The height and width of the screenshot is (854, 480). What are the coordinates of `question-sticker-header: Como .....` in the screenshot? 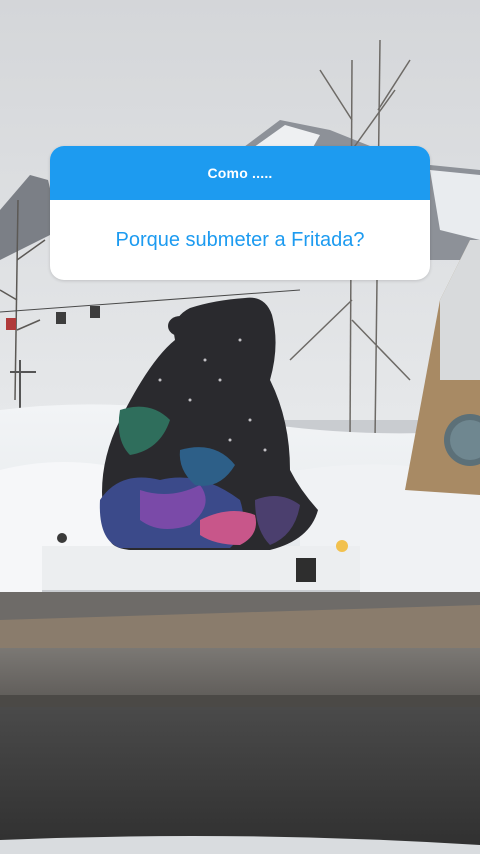 It's located at (240, 173).